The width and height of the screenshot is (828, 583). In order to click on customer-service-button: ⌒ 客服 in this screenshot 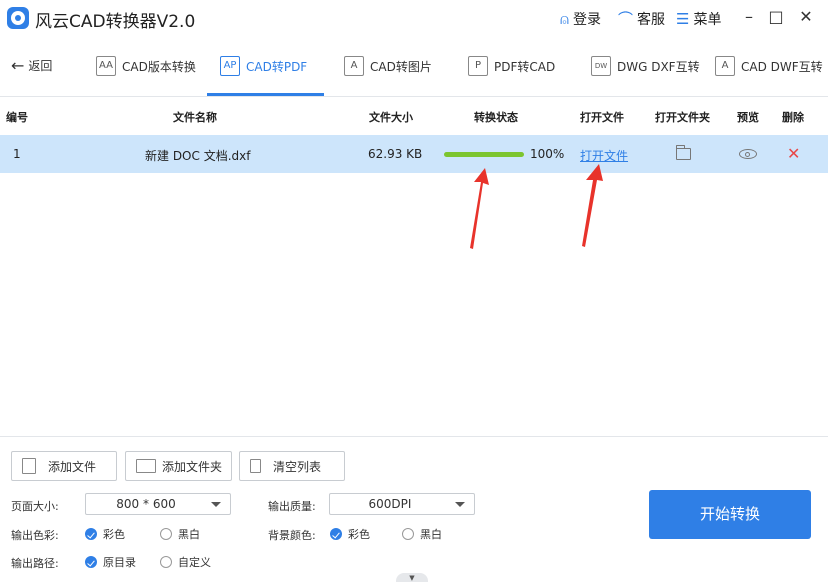, I will do `click(641, 19)`.